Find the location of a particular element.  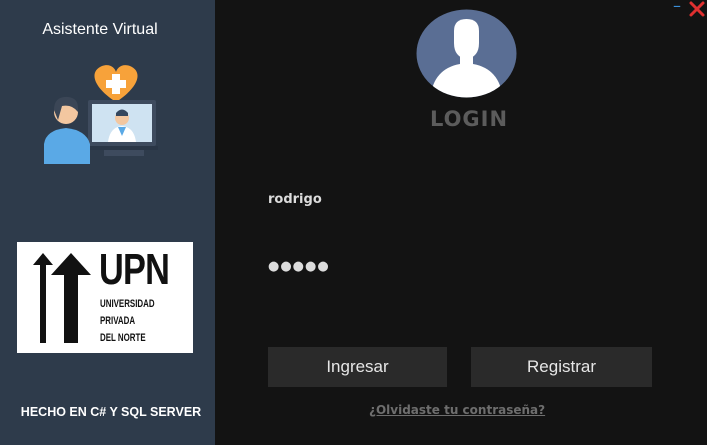

password-input is located at coordinates (458, 266).